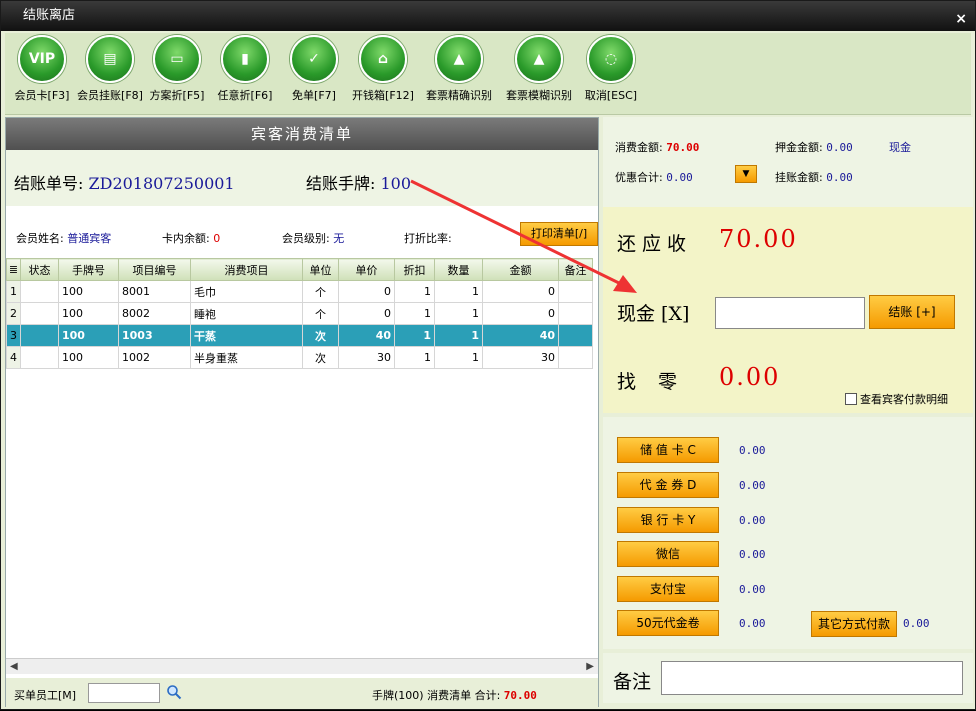 The width and height of the screenshot is (976, 711). I want to click on cell-discount: 1, so click(414, 313).